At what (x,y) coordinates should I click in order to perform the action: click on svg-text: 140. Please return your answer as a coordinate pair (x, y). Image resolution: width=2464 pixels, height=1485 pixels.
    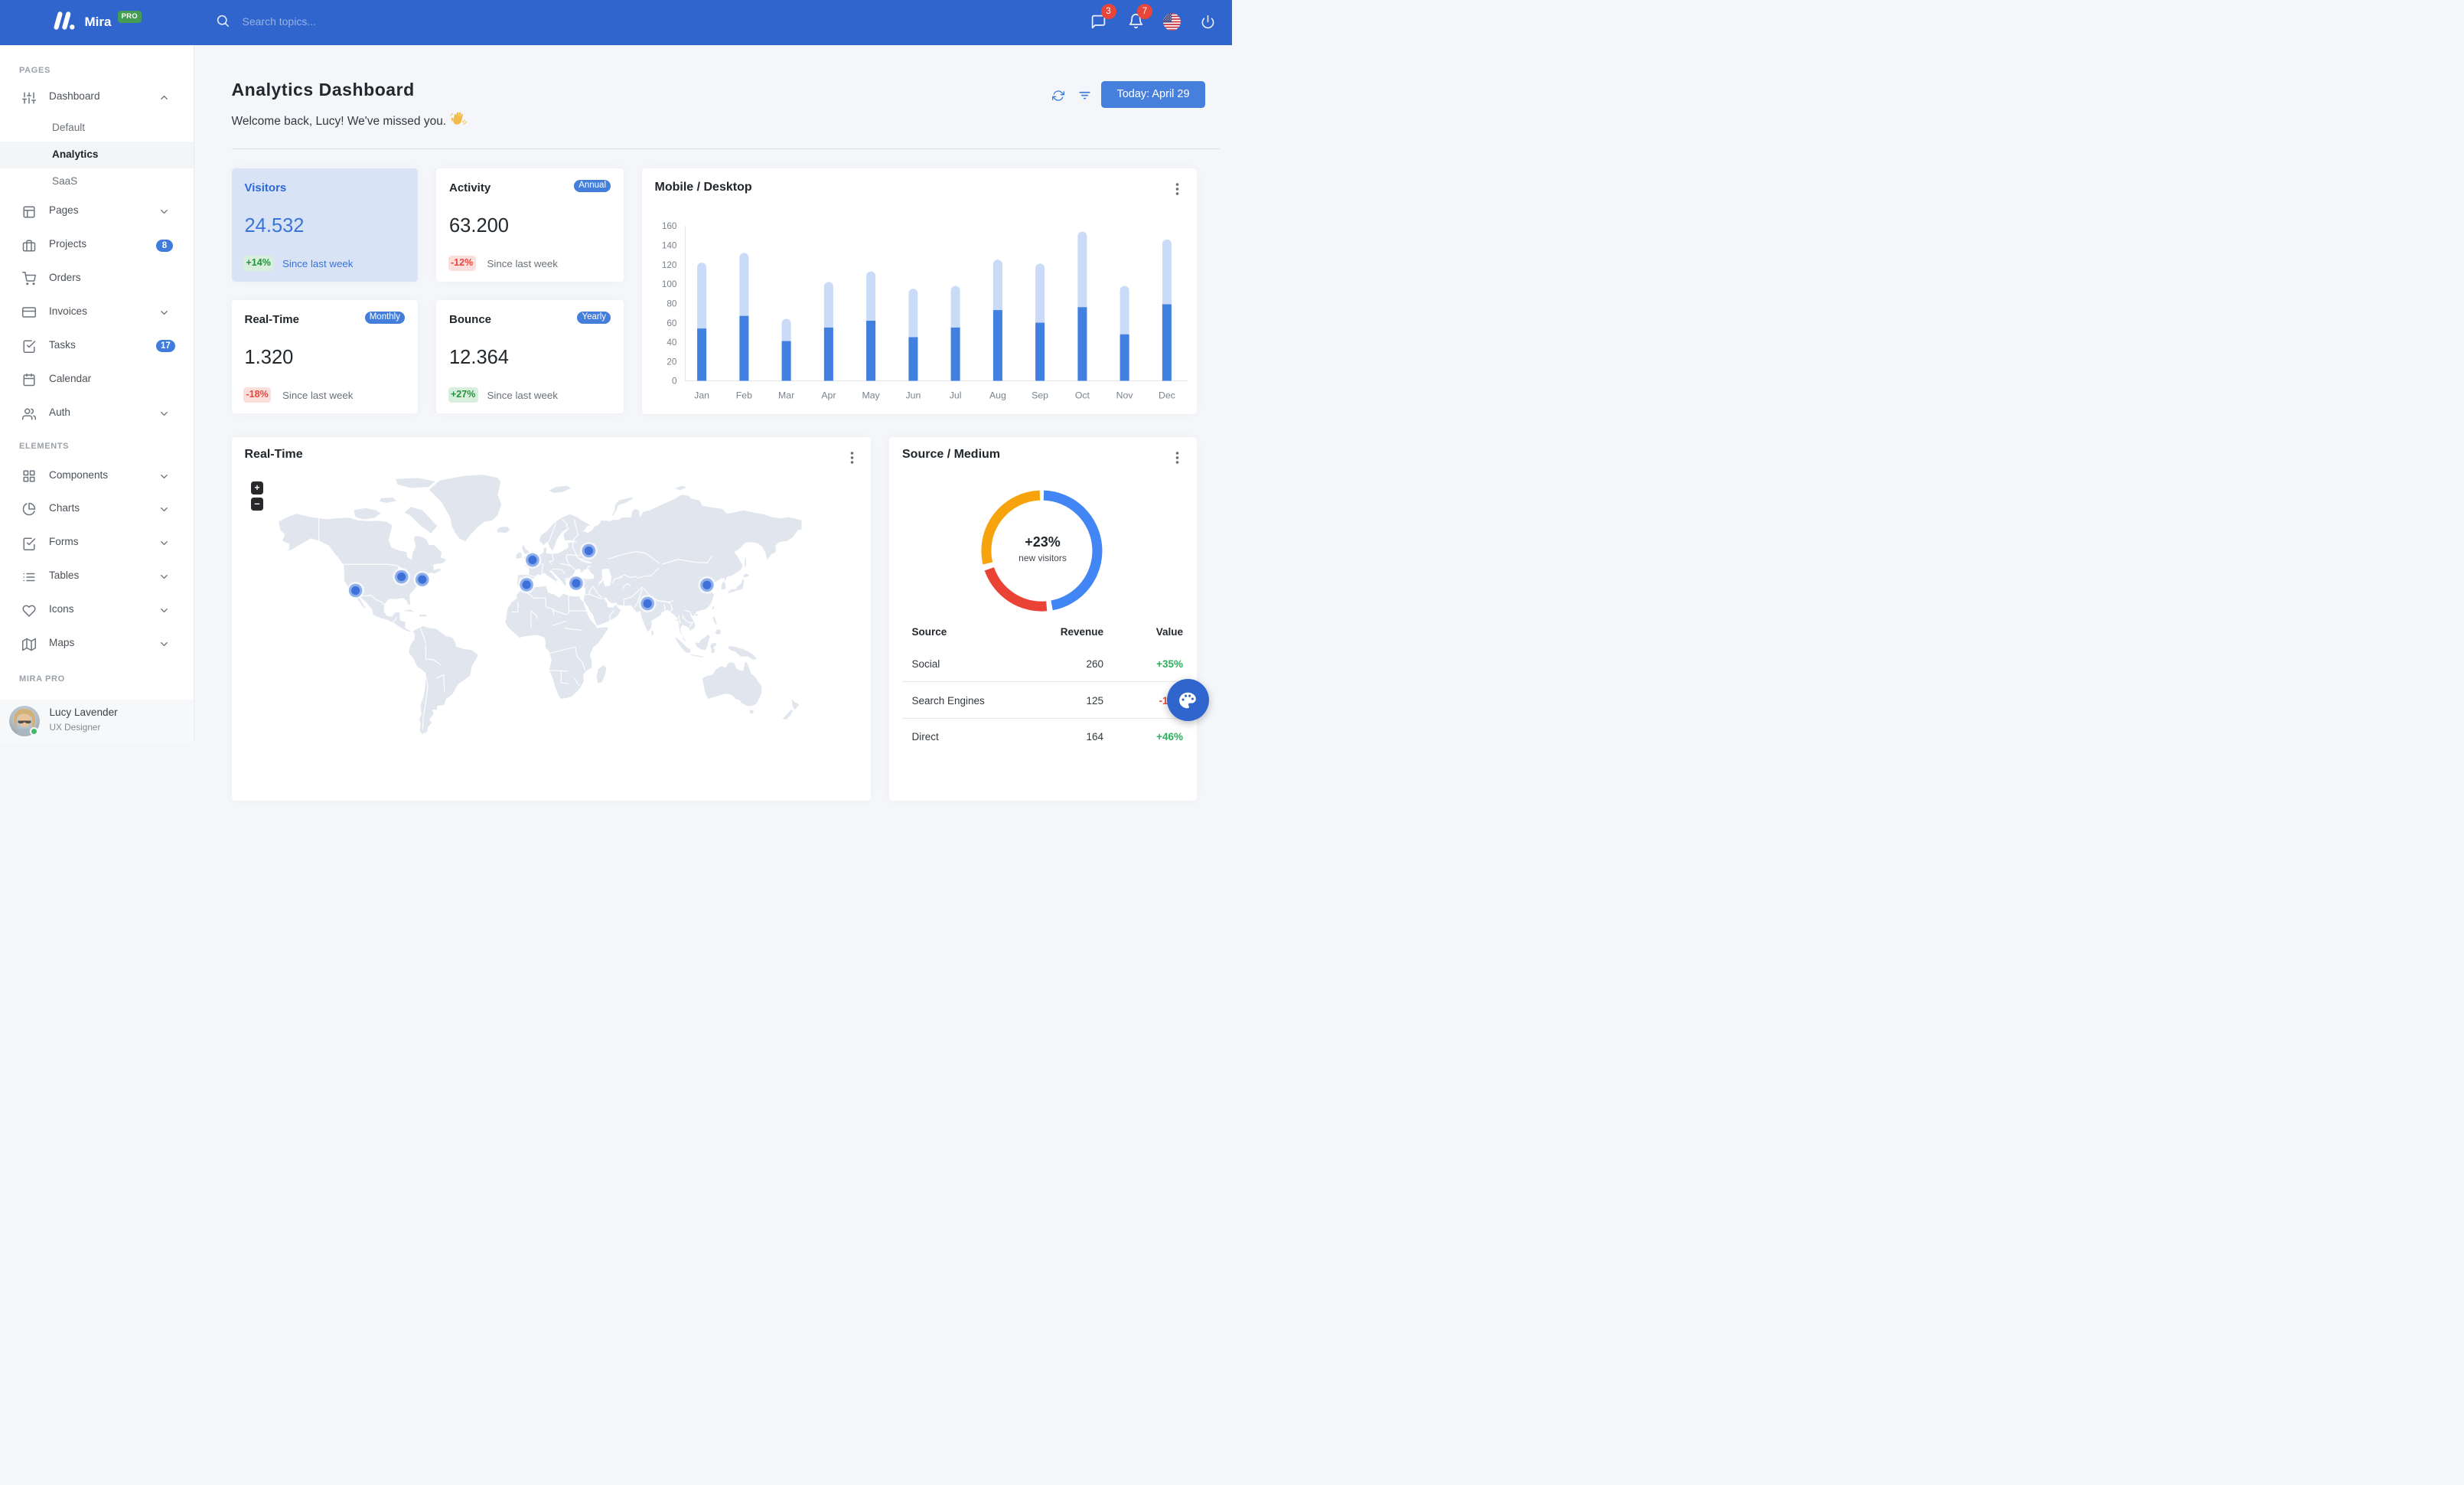
    Looking at the image, I should click on (669, 245).